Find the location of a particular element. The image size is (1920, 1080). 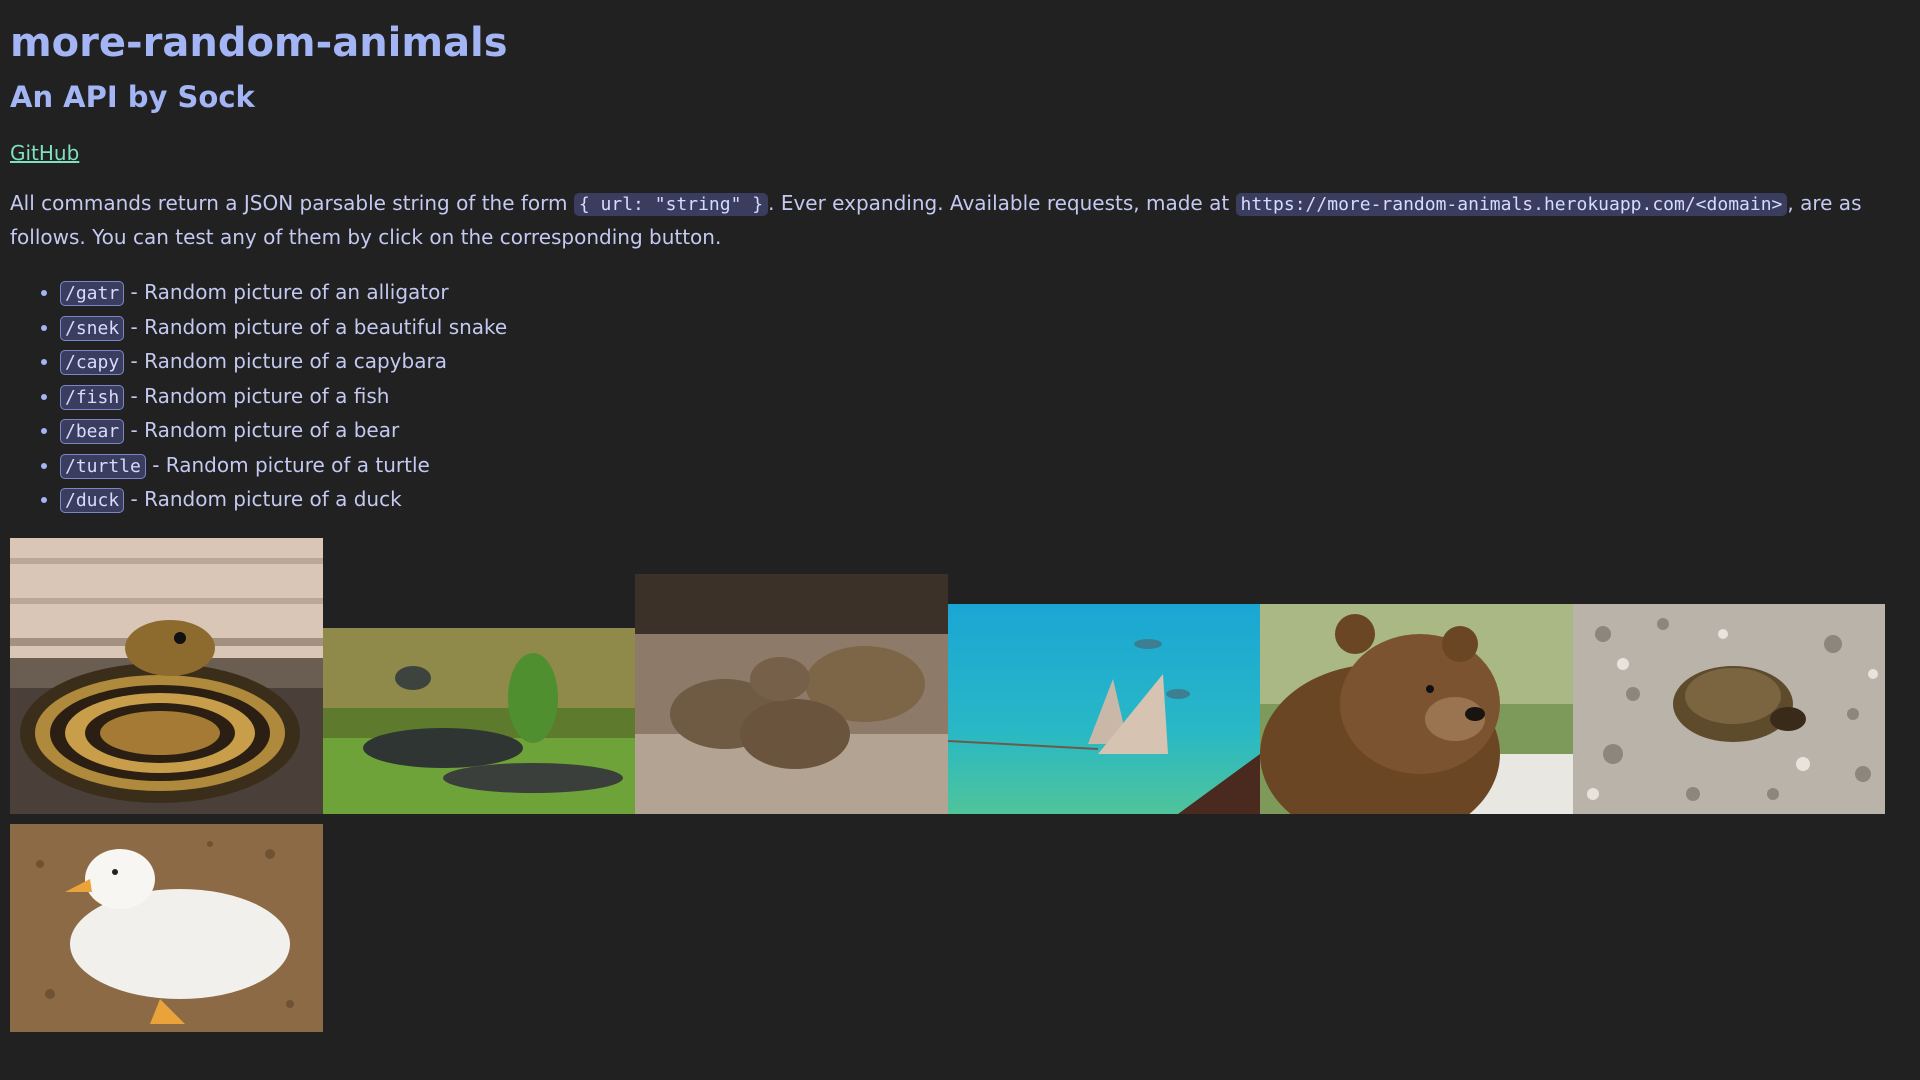

endpoint-desc: - Random picture of a duck is located at coordinates (263, 499).